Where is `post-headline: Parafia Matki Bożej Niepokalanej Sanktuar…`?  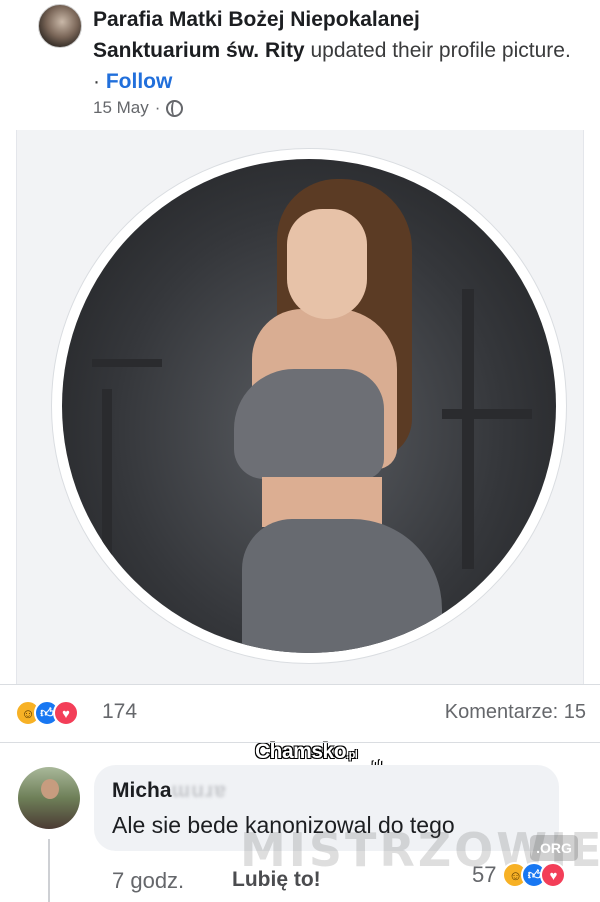 post-headline: Parafia Matki Bożej Niepokalanej Sanktuar… is located at coordinates (333, 50).